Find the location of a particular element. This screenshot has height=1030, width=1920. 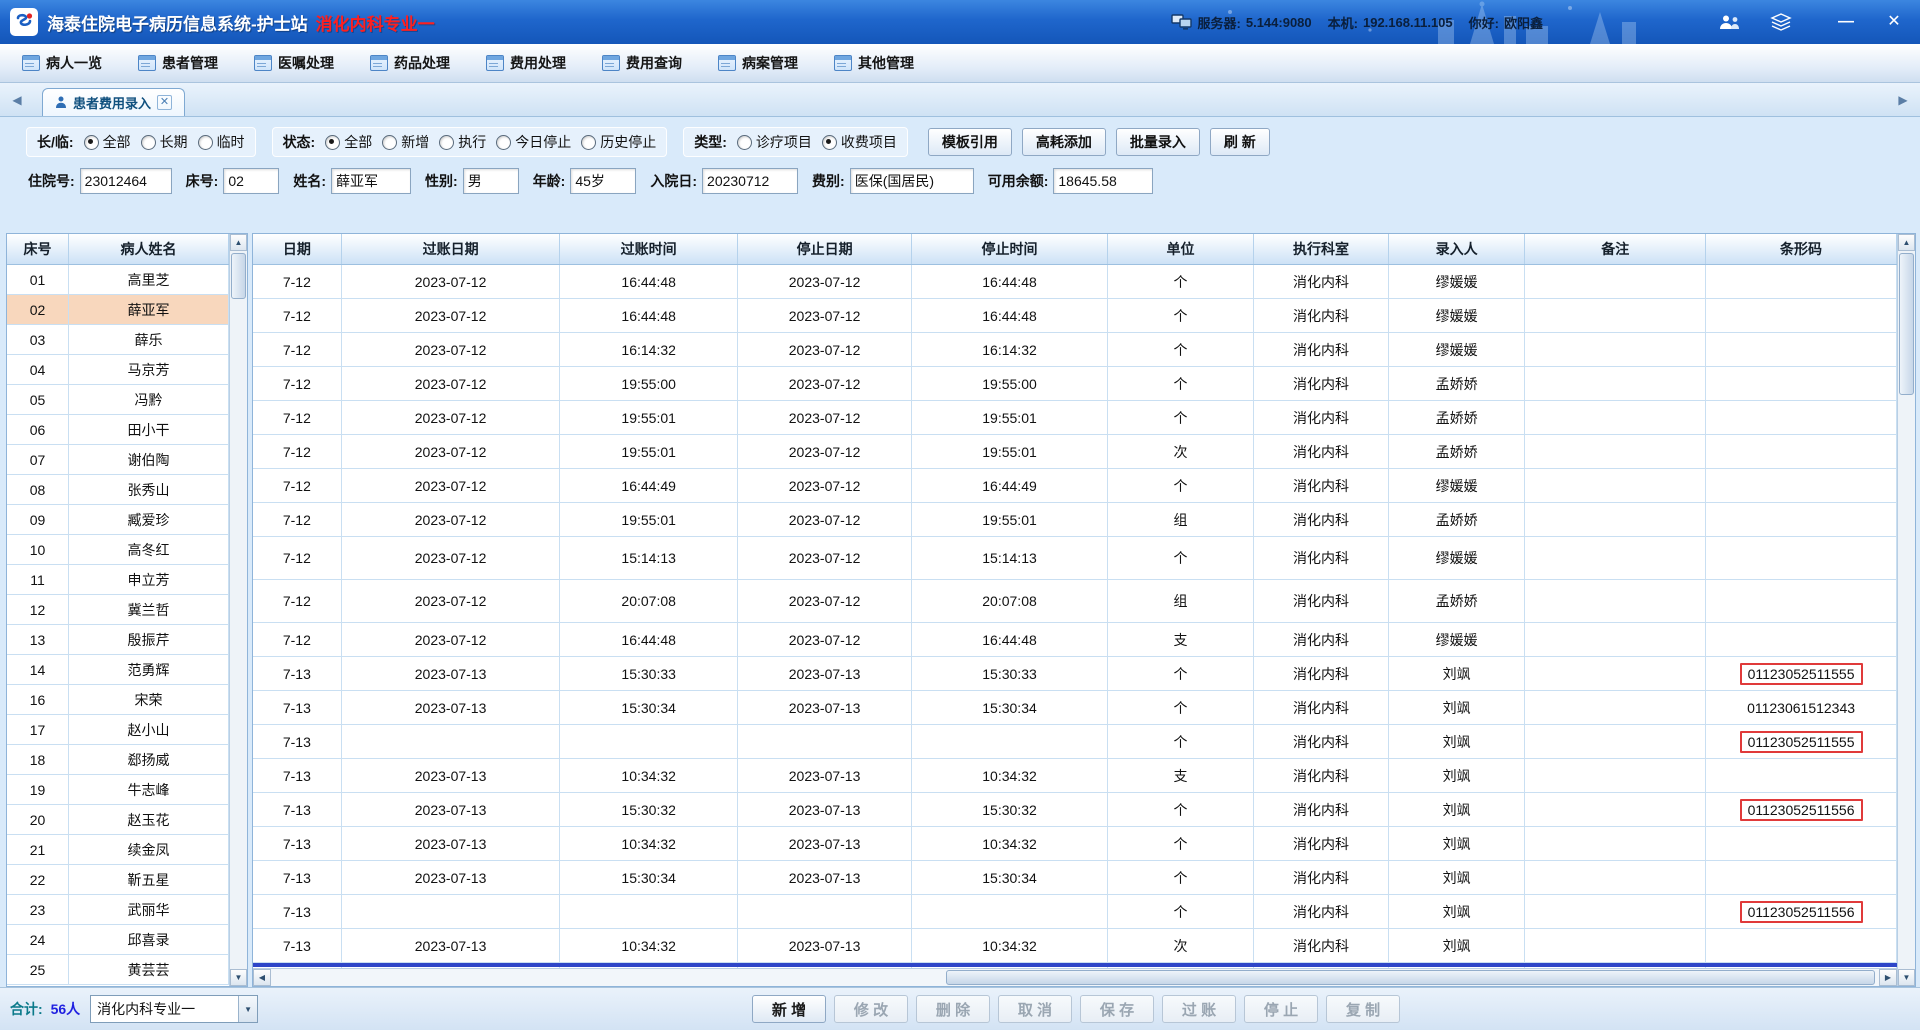

menu-item: 费用查询 is located at coordinates (642, 63).